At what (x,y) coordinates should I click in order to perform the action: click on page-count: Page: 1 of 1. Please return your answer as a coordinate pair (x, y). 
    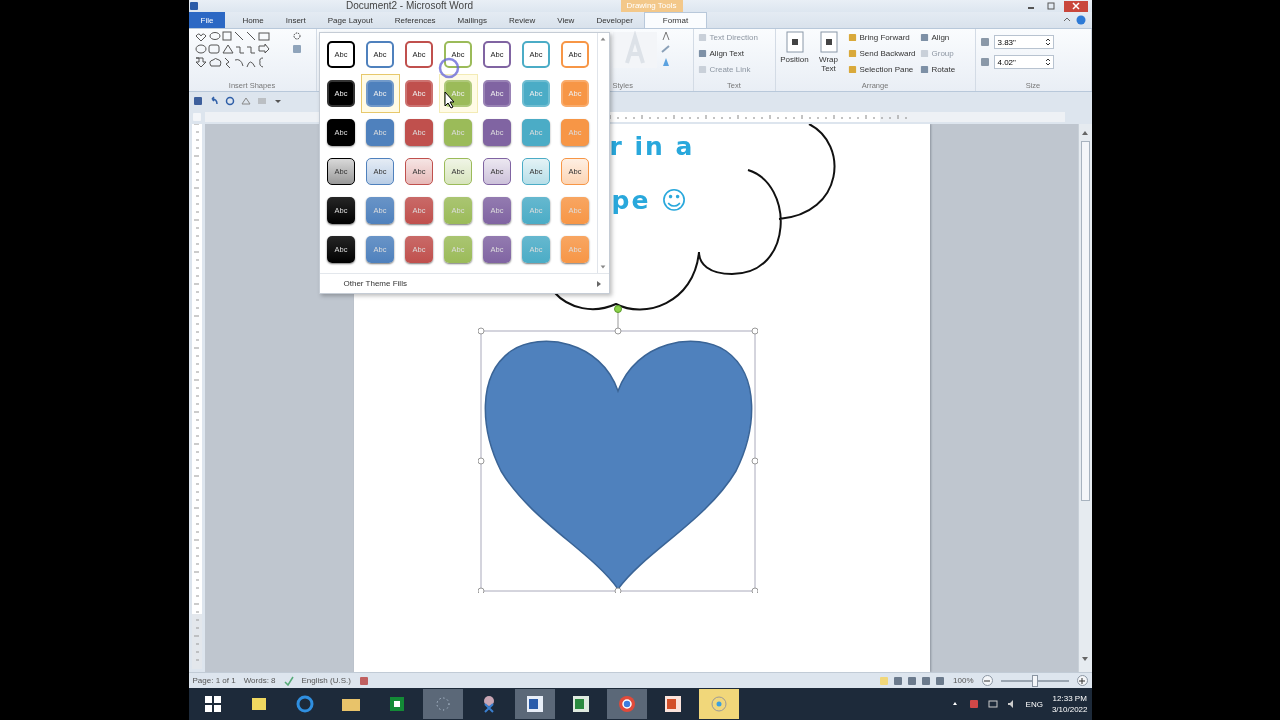
    Looking at the image, I should click on (214, 680).